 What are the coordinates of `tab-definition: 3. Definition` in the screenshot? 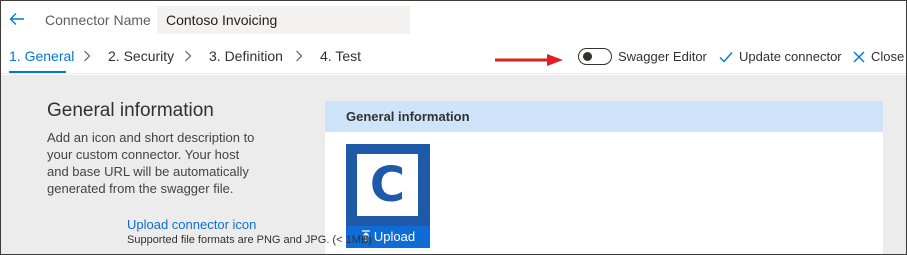 It's located at (246, 56).